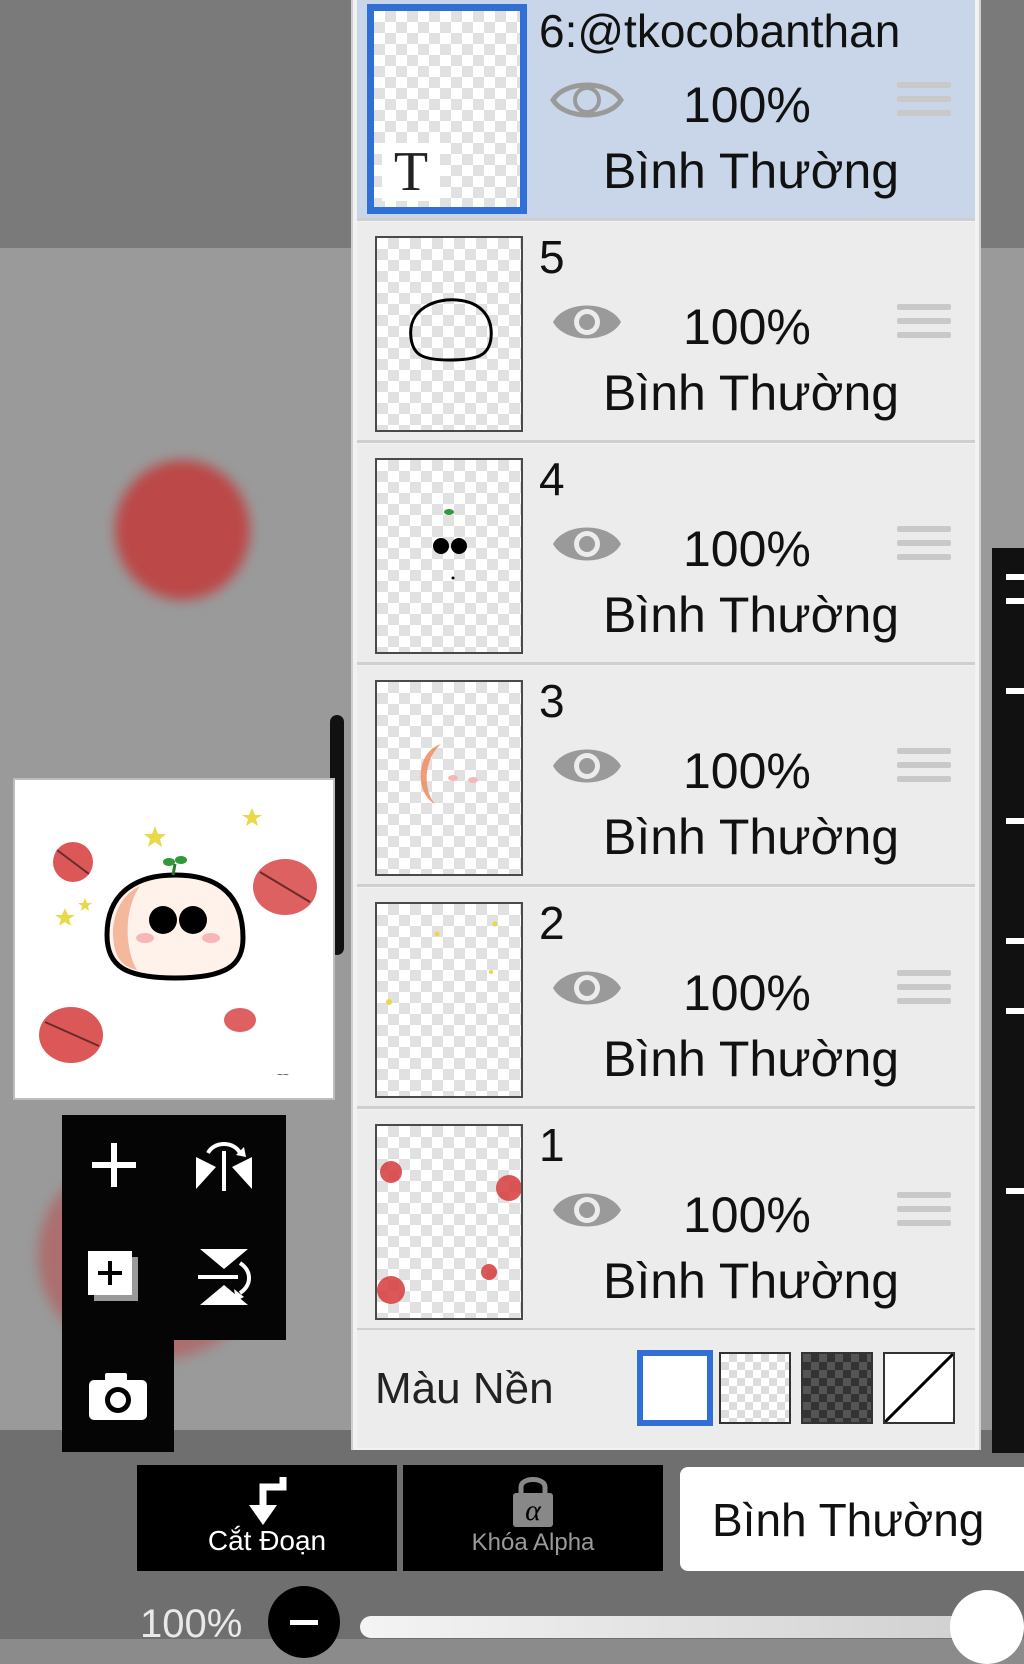  Describe the element at coordinates (464, 1388) in the screenshot. I see `background-color-label: Màu Nền` at that location.